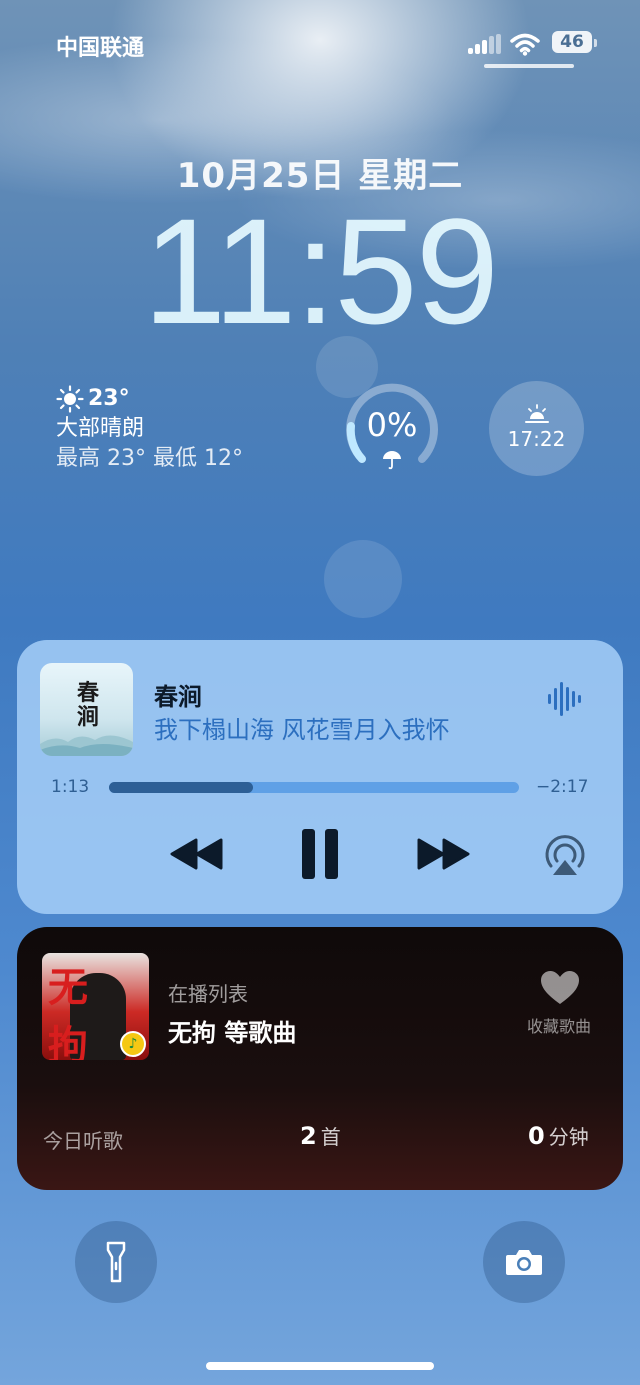 The height and width of the screenshot is (1385, 640). Describe the element at coordinates (100, 428) in the screenshot. I see `weather-condition: 大部晴朗` at that location.